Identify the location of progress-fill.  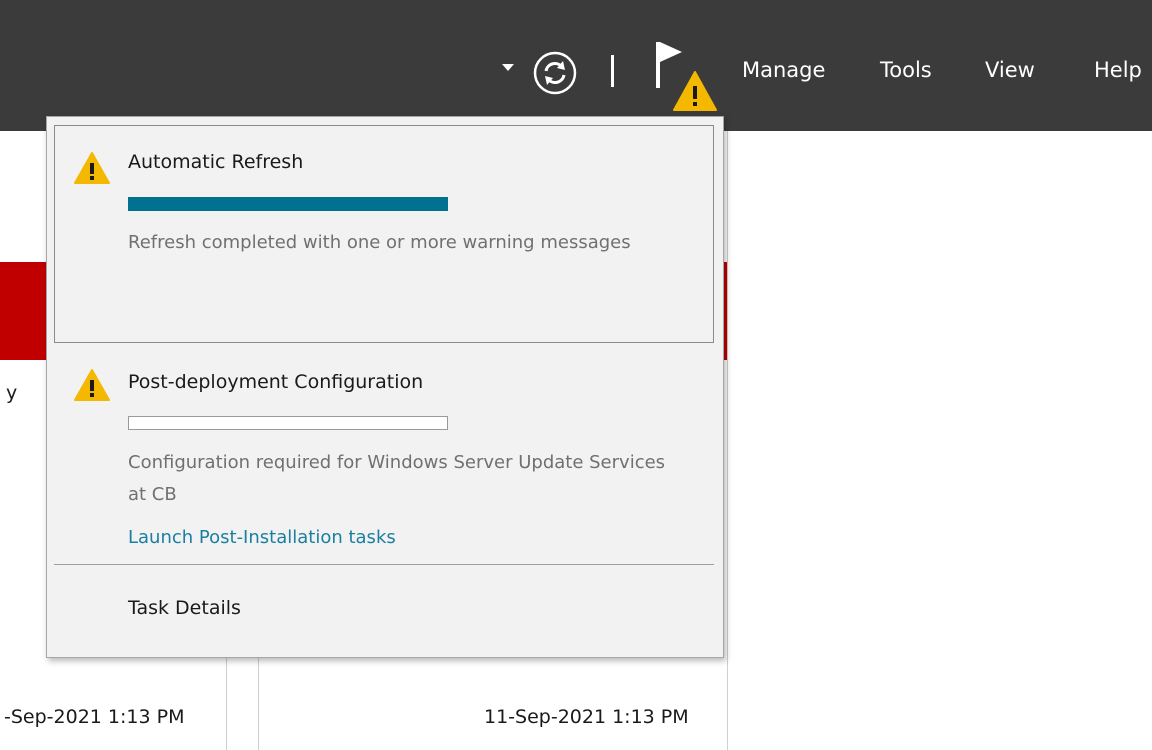
(288, 204).